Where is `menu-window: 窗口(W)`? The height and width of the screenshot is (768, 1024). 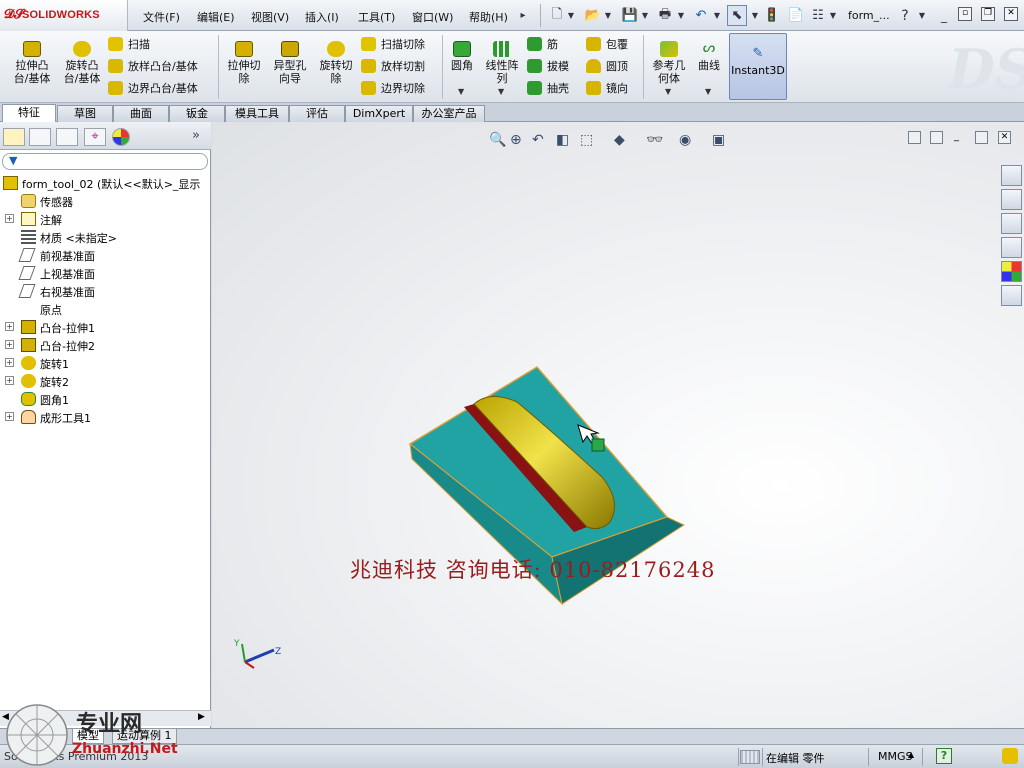
menu-window: 窗口(W) is located at coordinates (432, 17).